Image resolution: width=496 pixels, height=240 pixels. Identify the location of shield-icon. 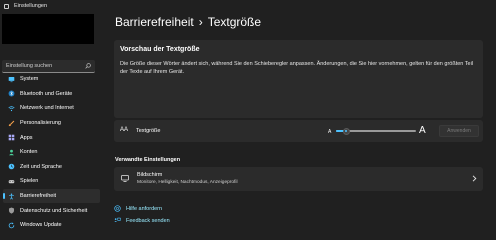
(11, 210).